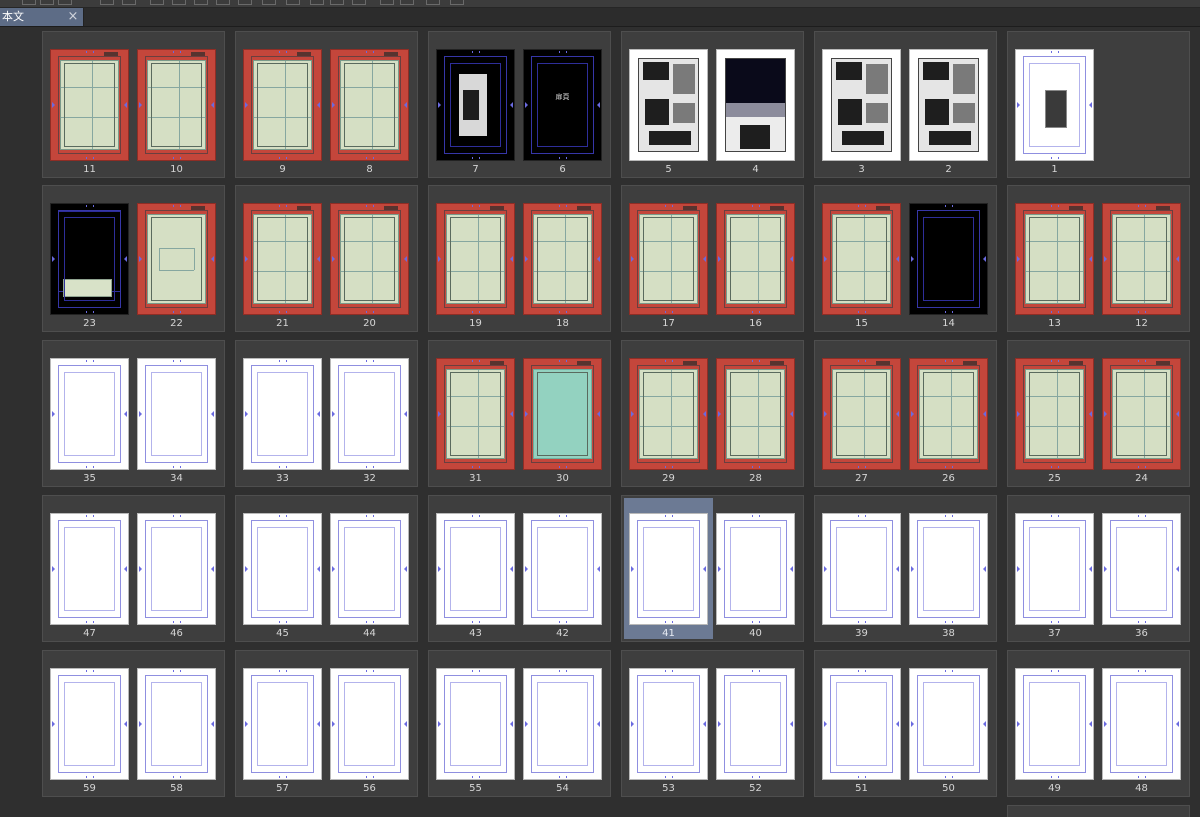  Describe the element at coordinates (712, 723) in the screenshot. I see `page-spread: 53 52` at that location.